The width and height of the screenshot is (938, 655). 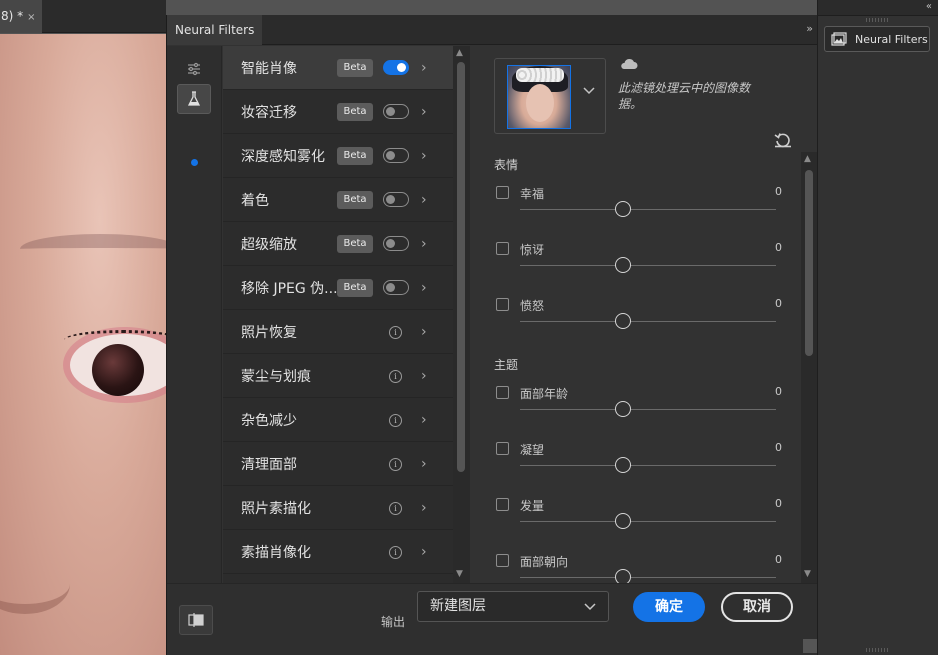 What do you see at coordinates (255, 200) in the screenshot?
I see `filter-name: 着色` at bounding box center [255, 200].